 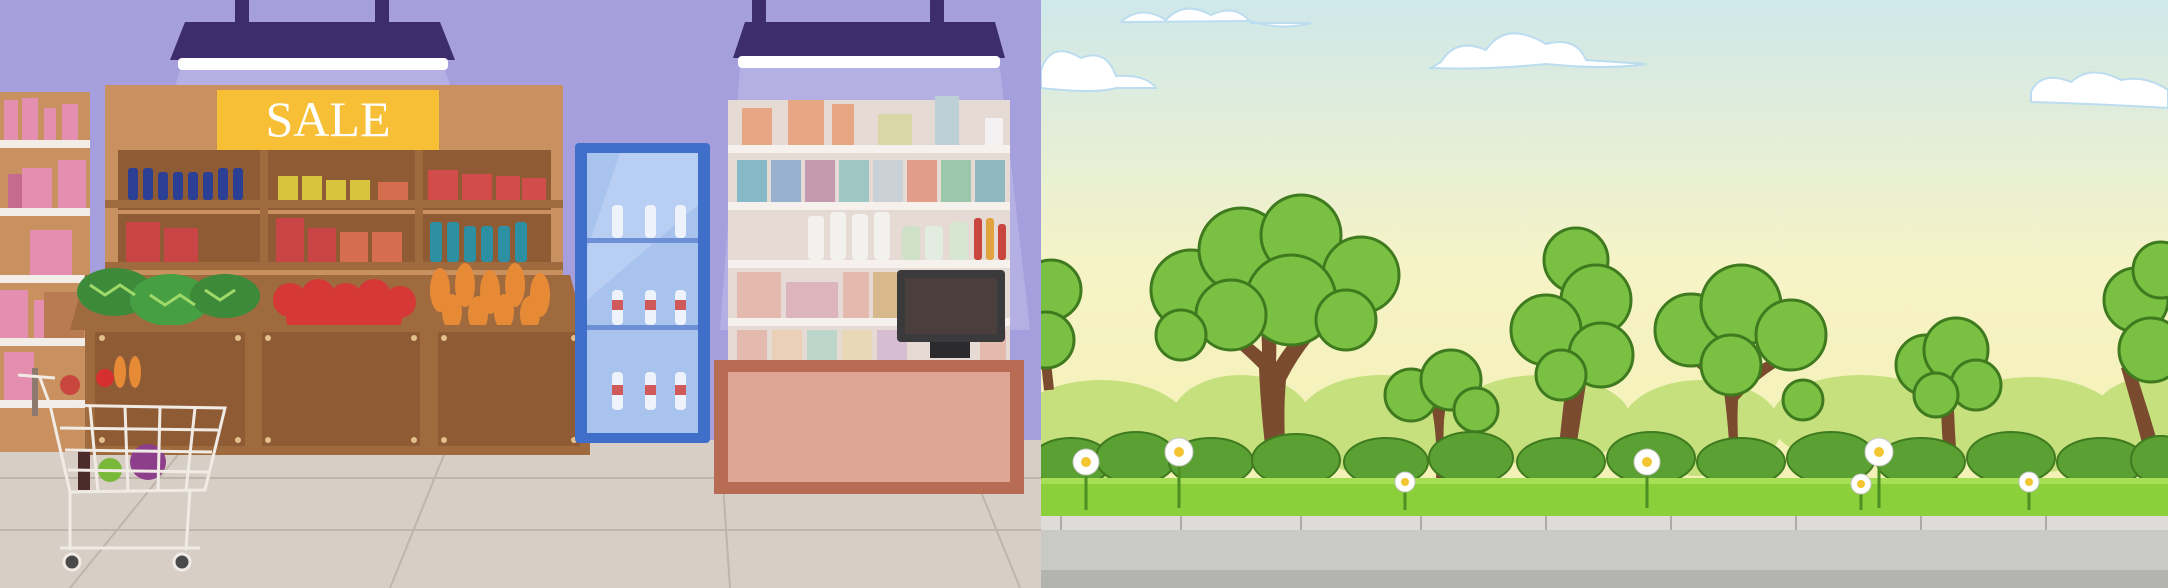 I want to click on sale-sign-label: SALE, so click(x=328, y=119).